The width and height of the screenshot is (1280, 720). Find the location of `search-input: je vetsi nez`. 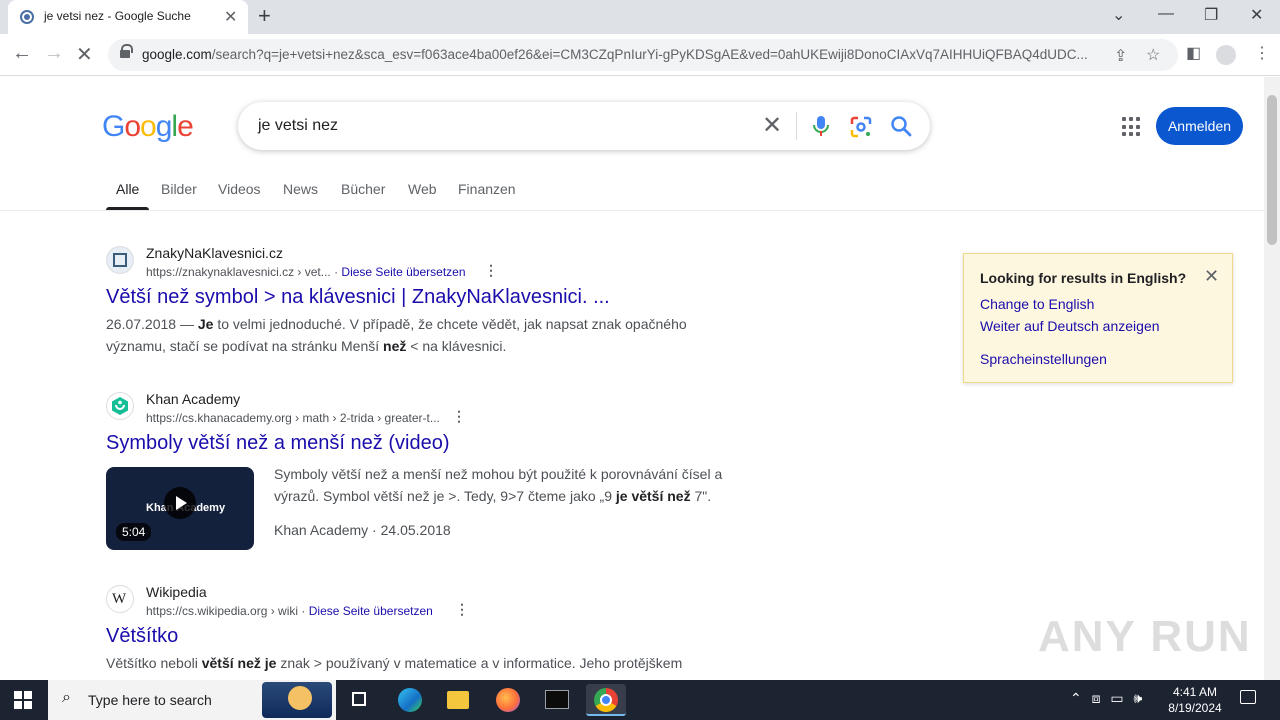

search-input: je vetsi nez is located at coordinates (298, 126).